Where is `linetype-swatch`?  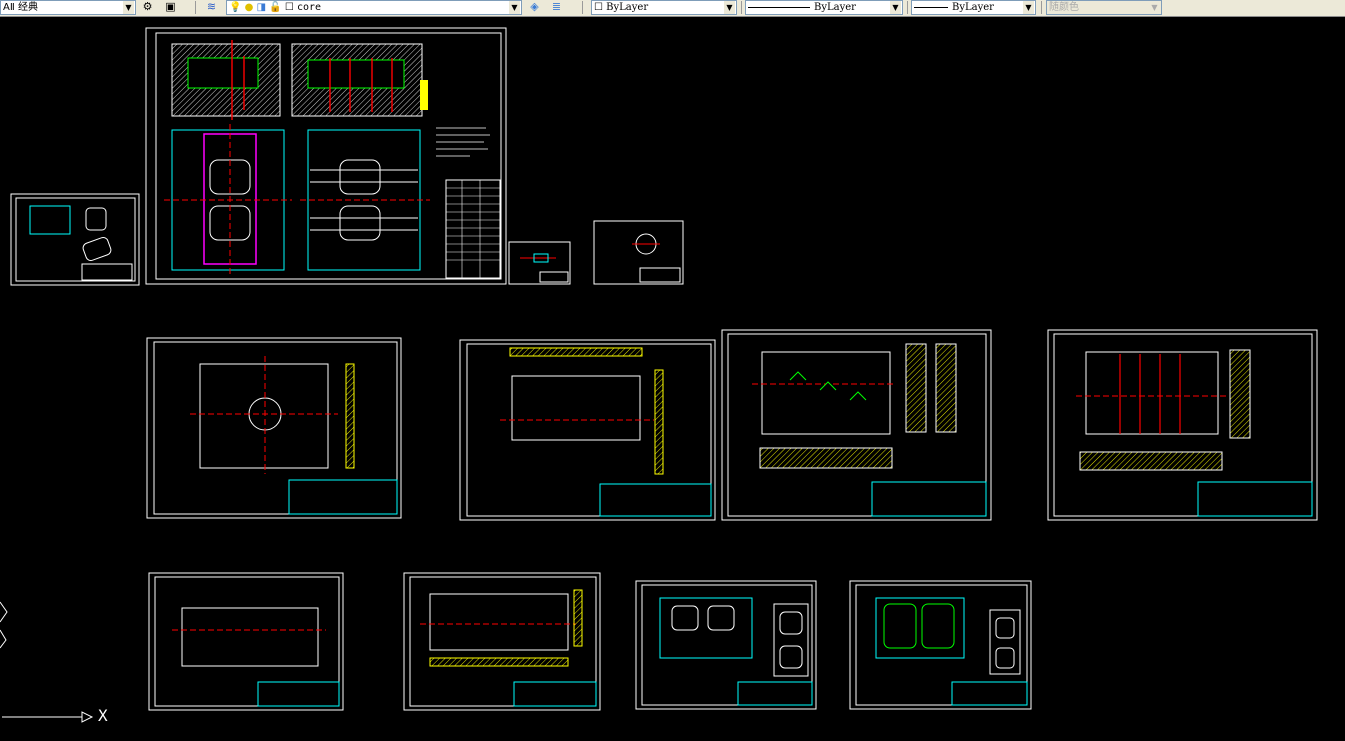 linetype-swatch is located at coordinates (779, 7).